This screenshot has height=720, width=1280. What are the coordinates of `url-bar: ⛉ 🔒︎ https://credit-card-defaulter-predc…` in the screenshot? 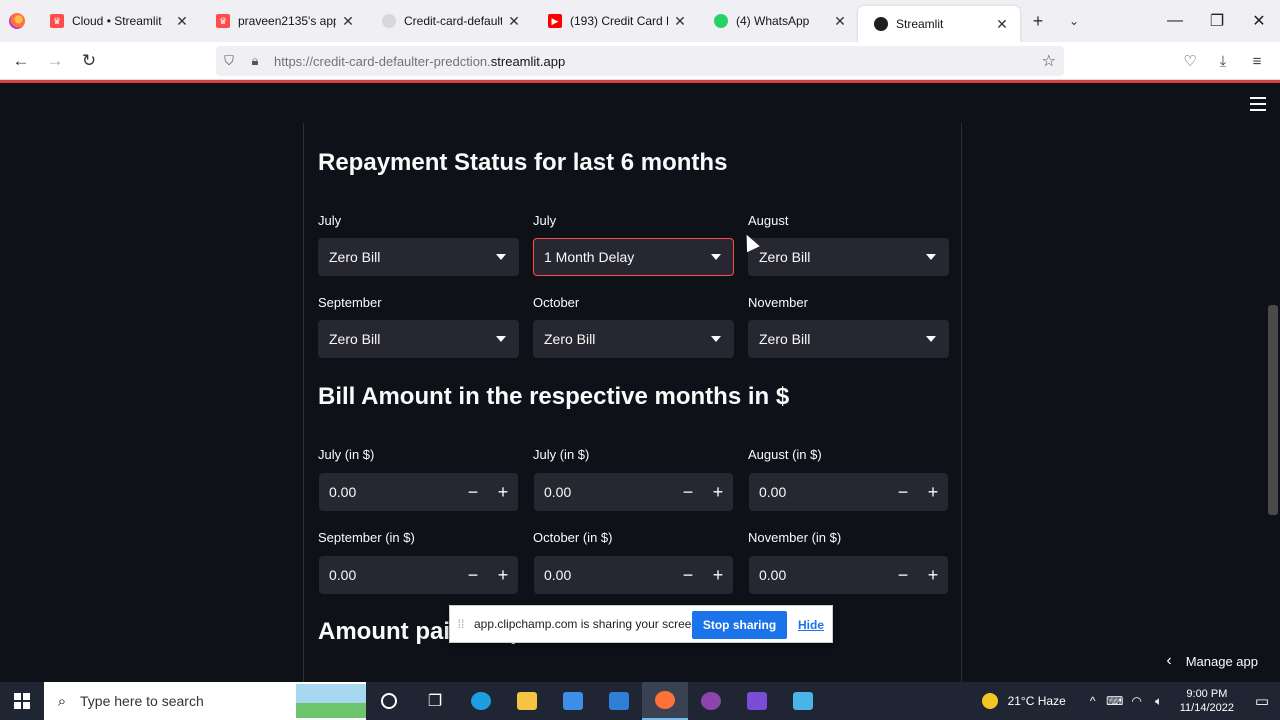 It's located at (640, 61).